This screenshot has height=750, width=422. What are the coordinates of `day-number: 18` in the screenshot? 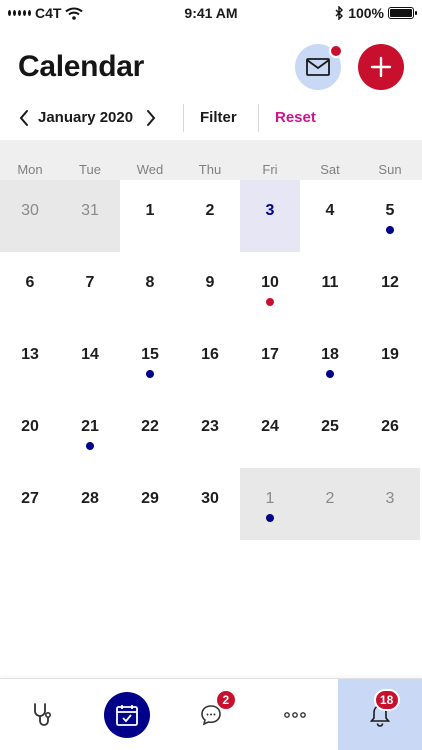 It's located at (330, 354).